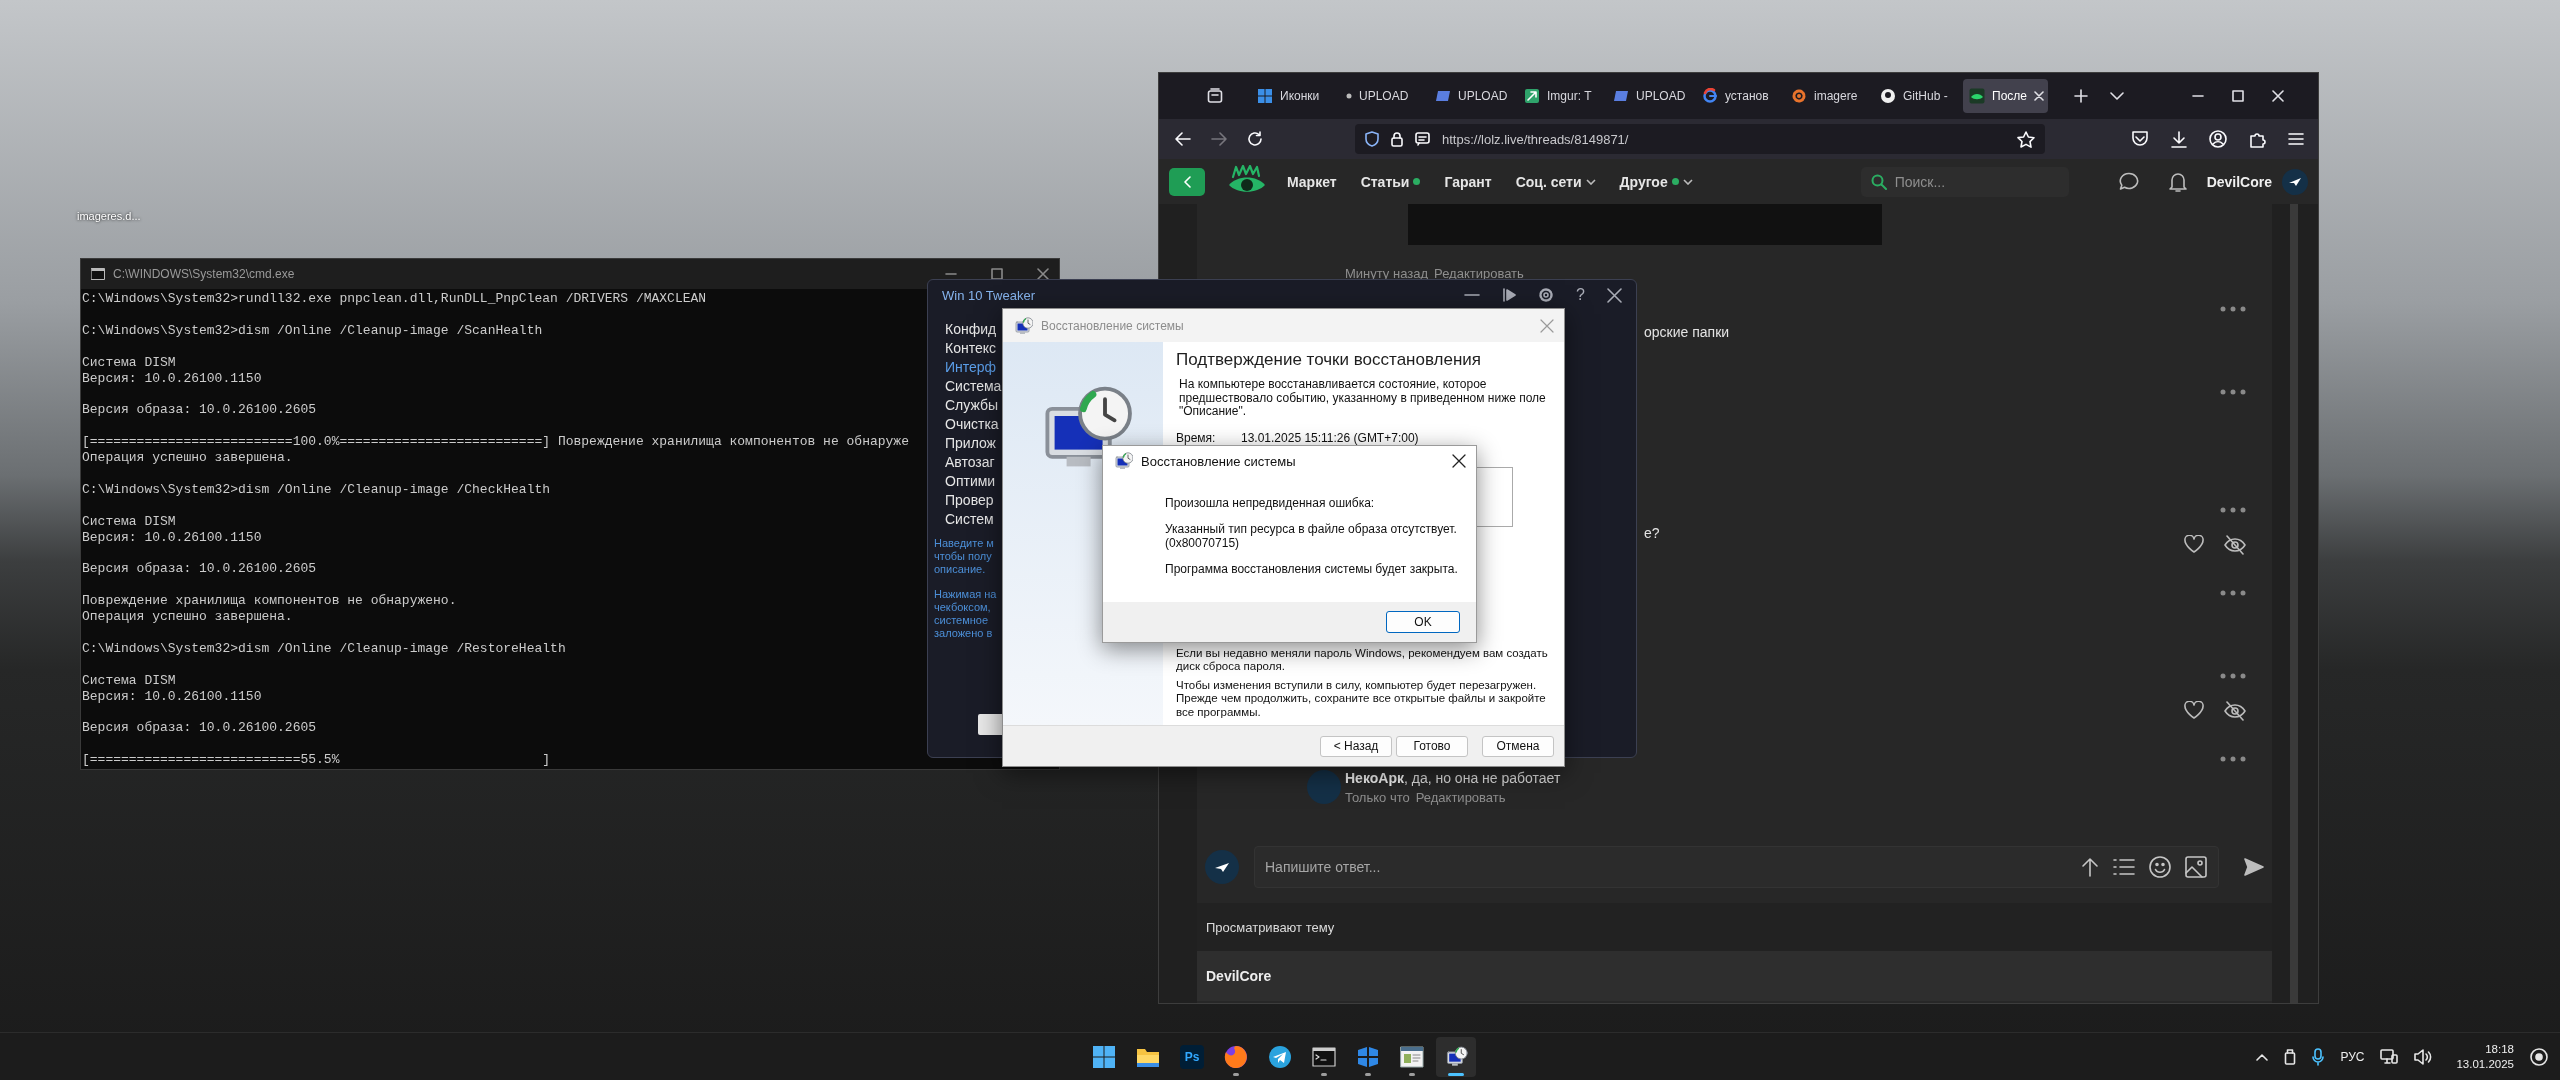 This screenshot has width=2560, height=1080. What do you see at coordinates (971, 329) in the screenshot?
I see `sidebar-item: Конфид` at bounding box center [971, 329].